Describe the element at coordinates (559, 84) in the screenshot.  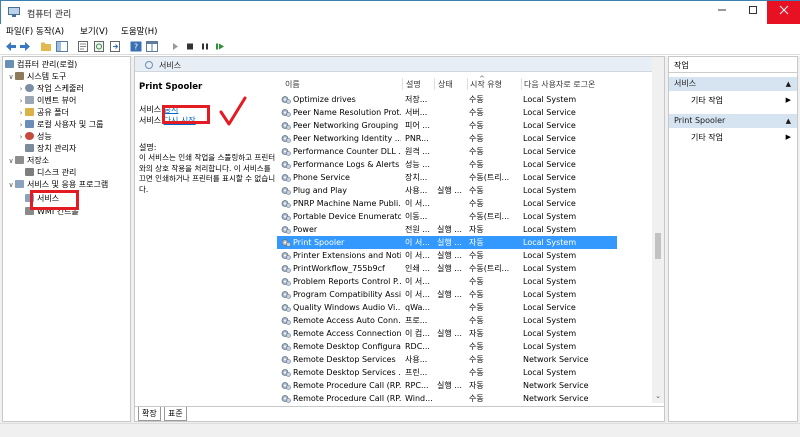
I see `column-header-log-on-as: 다음 사용자로 로그온` at that location.